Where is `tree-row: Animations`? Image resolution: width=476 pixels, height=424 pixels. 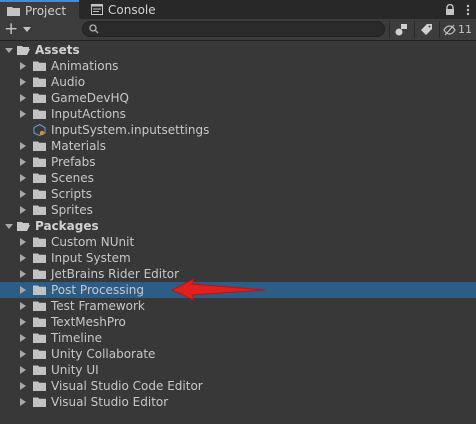 tree-row: Animations is located at coordinates (238, 66).